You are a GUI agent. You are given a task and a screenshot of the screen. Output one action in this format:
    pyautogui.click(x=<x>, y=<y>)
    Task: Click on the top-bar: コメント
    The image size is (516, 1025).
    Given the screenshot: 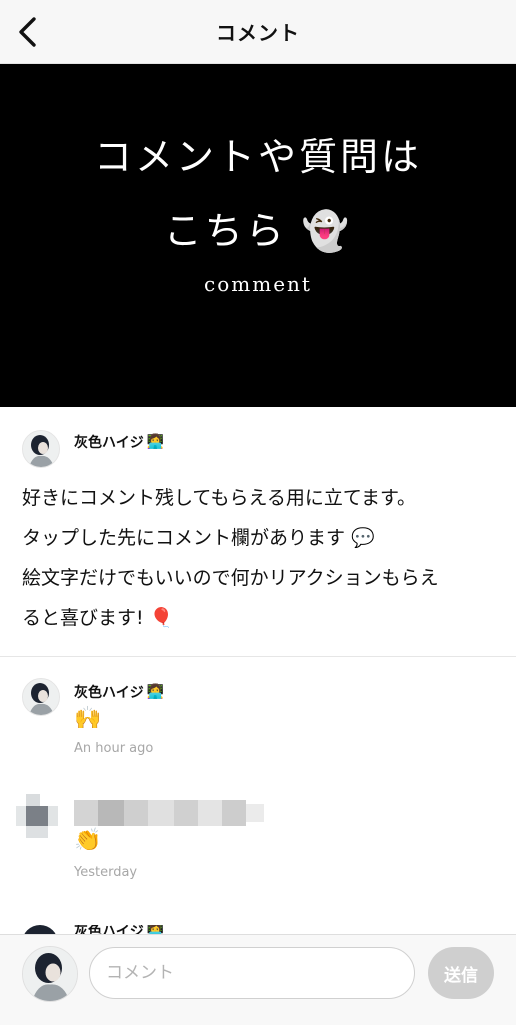 What is the action you would take?
    pyautogui.click(x=258, y=32)
    